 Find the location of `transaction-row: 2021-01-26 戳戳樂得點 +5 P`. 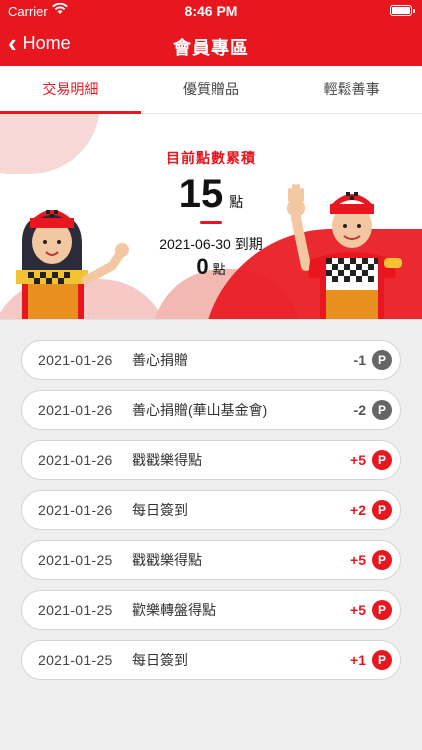

transaction-row: 2021-01-26 戳戳樂得點 +5 P is located at coordinates (211, 460).